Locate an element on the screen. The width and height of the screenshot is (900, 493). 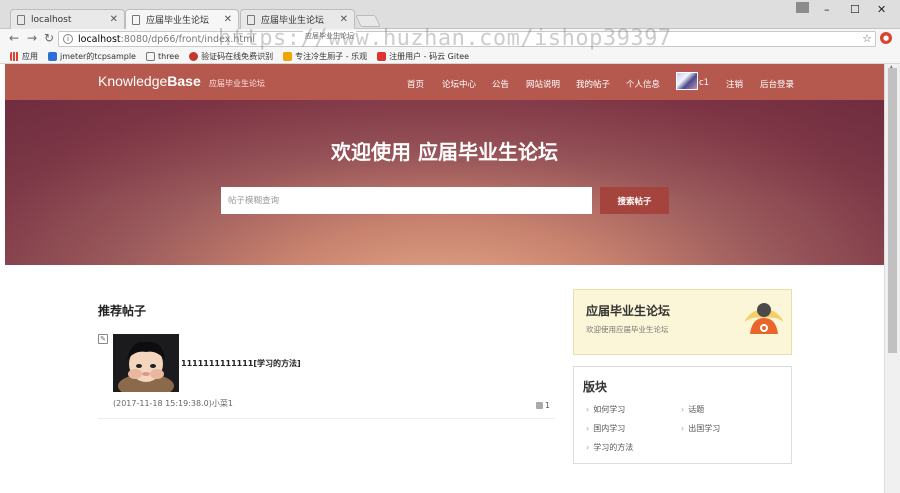
bookmark-label: jmeter的tcpsample is located at coordinates (98, 56).